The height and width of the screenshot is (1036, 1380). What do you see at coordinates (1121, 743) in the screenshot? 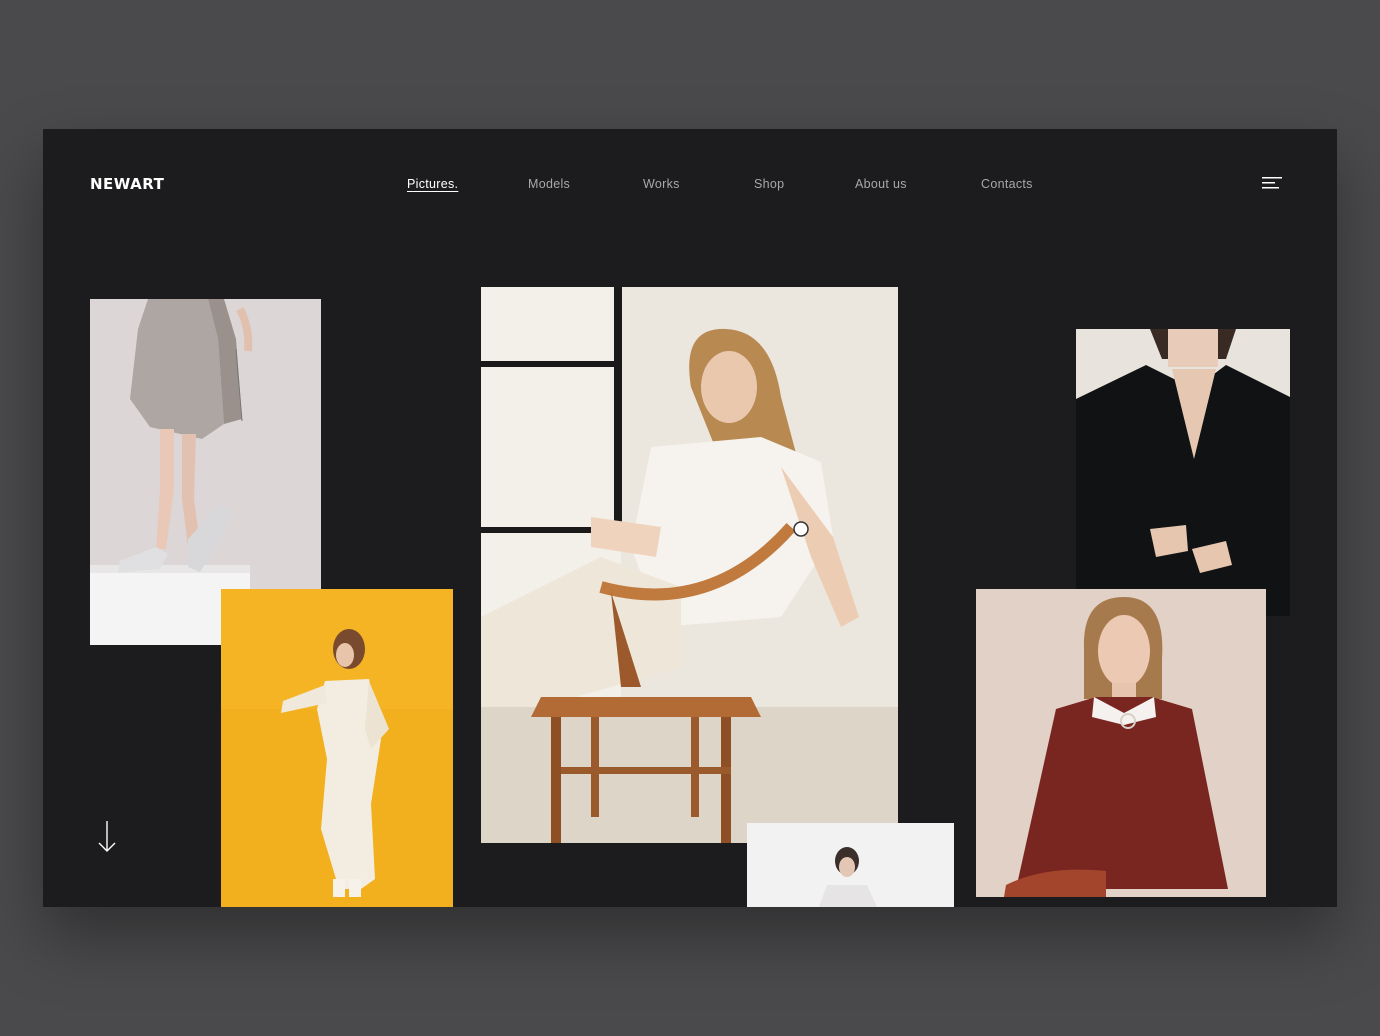
I see `photo-rust-coat` at bounding box center [1121, 743].